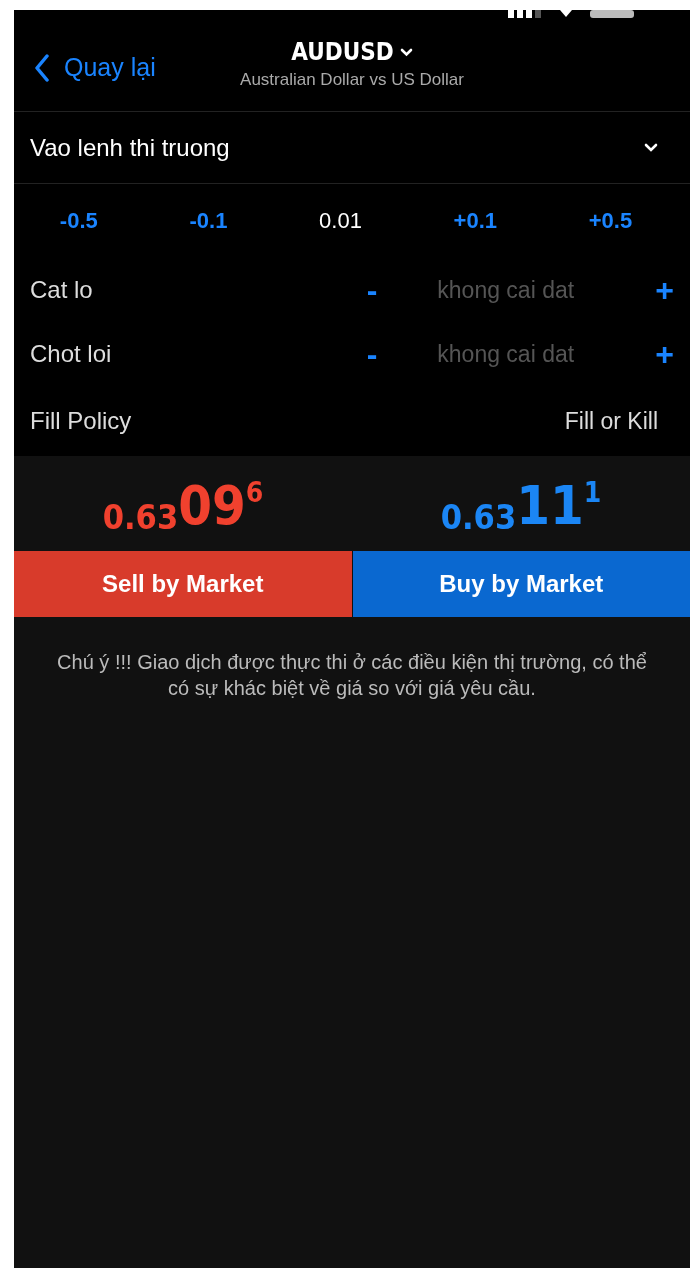  I want to click on wifi-icon, so click(566, 14).